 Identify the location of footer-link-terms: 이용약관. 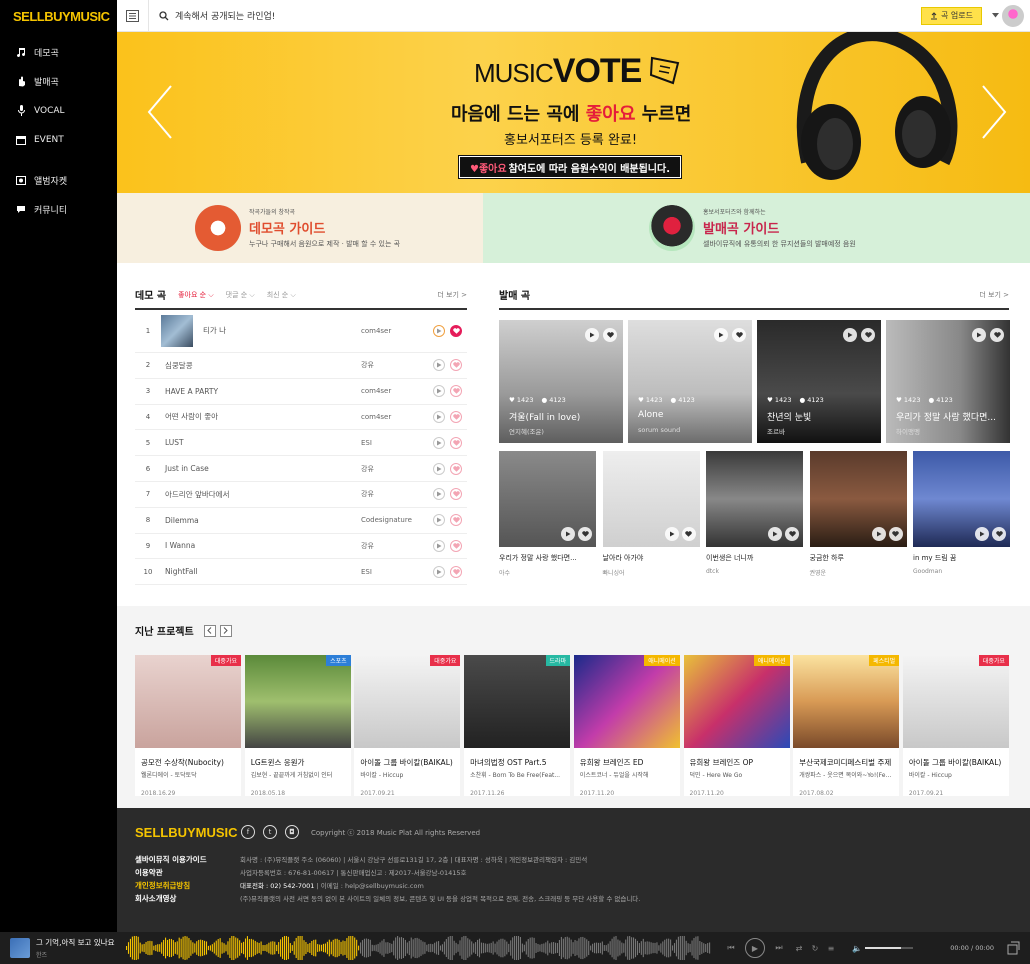
(171, 873).